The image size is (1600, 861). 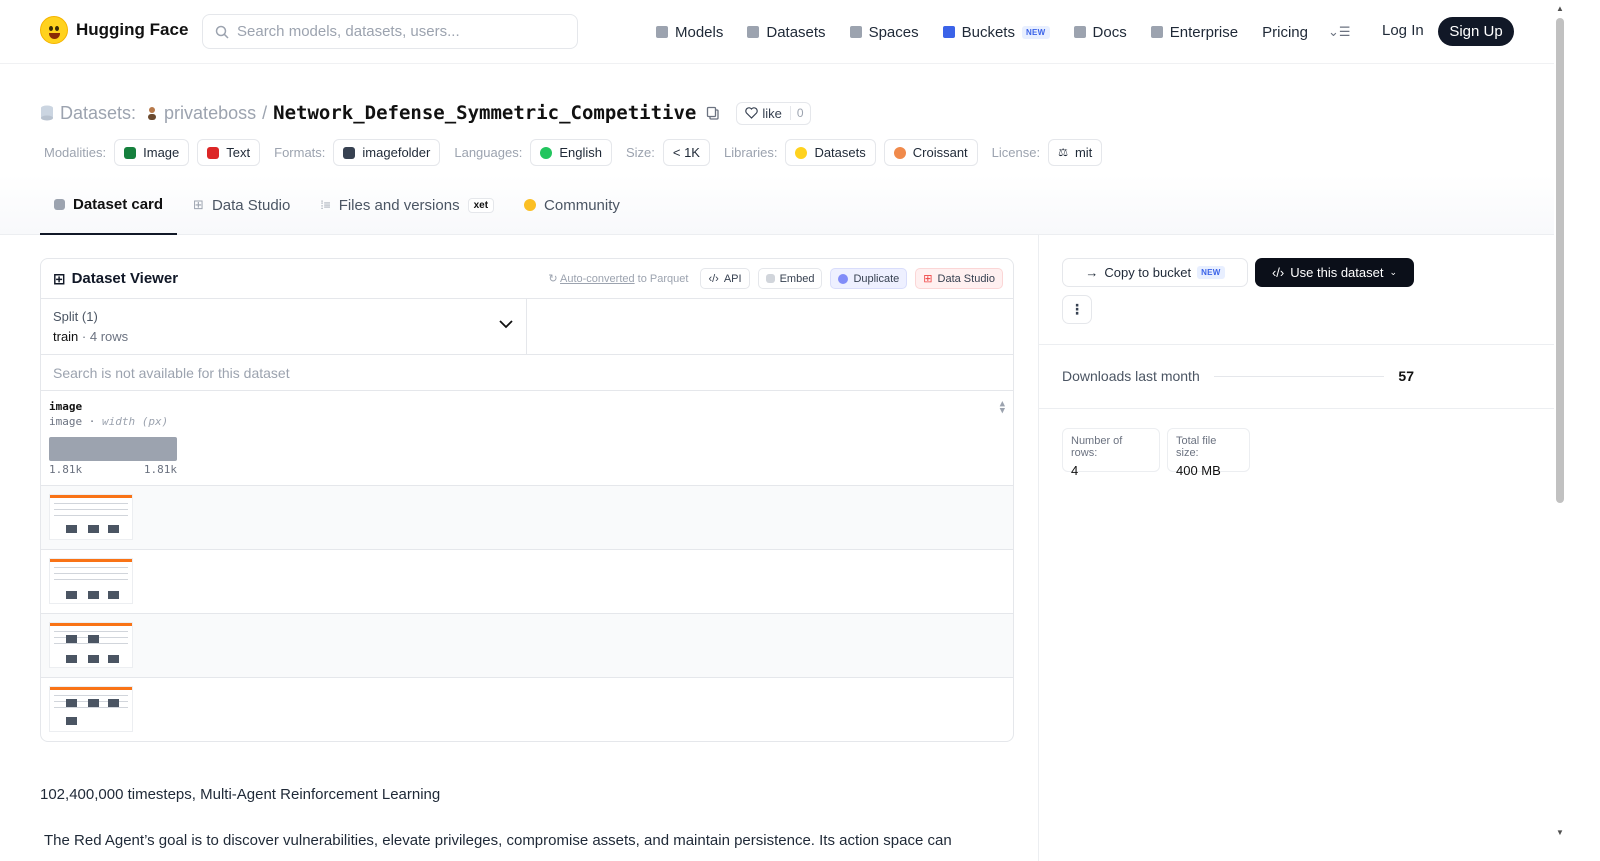 What do you see at coordinates (1334, 272) in the screenshot?
I see `use-this-dataset-button: ‹/› Use this dataset ⌄` at bounding box center [1334, 272].